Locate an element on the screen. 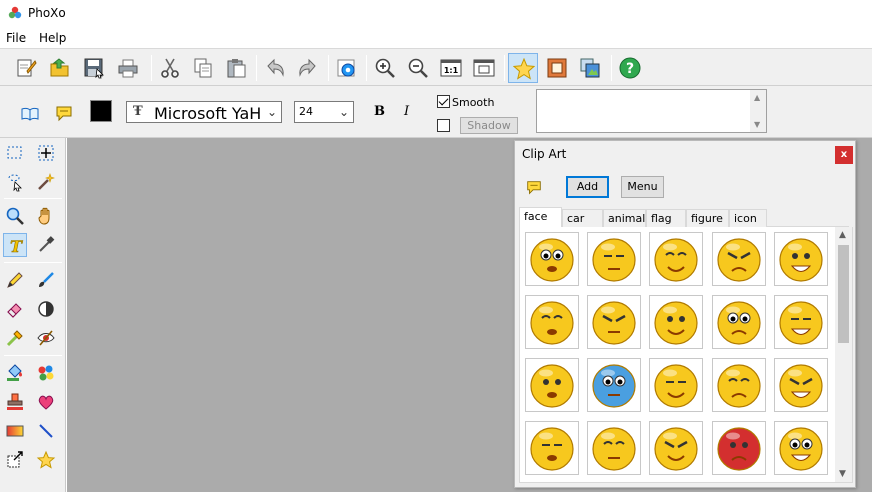  clip-art-title: Clip Art is located at coordinates (544, 154).